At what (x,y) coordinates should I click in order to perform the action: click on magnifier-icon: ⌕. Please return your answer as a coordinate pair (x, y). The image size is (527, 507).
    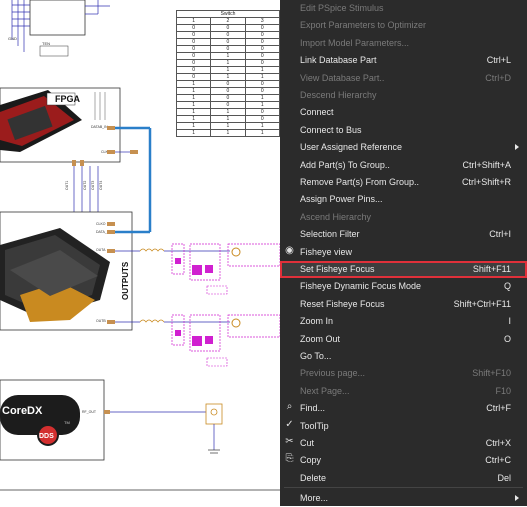
    Looking at the image, I should click on (289, 406).